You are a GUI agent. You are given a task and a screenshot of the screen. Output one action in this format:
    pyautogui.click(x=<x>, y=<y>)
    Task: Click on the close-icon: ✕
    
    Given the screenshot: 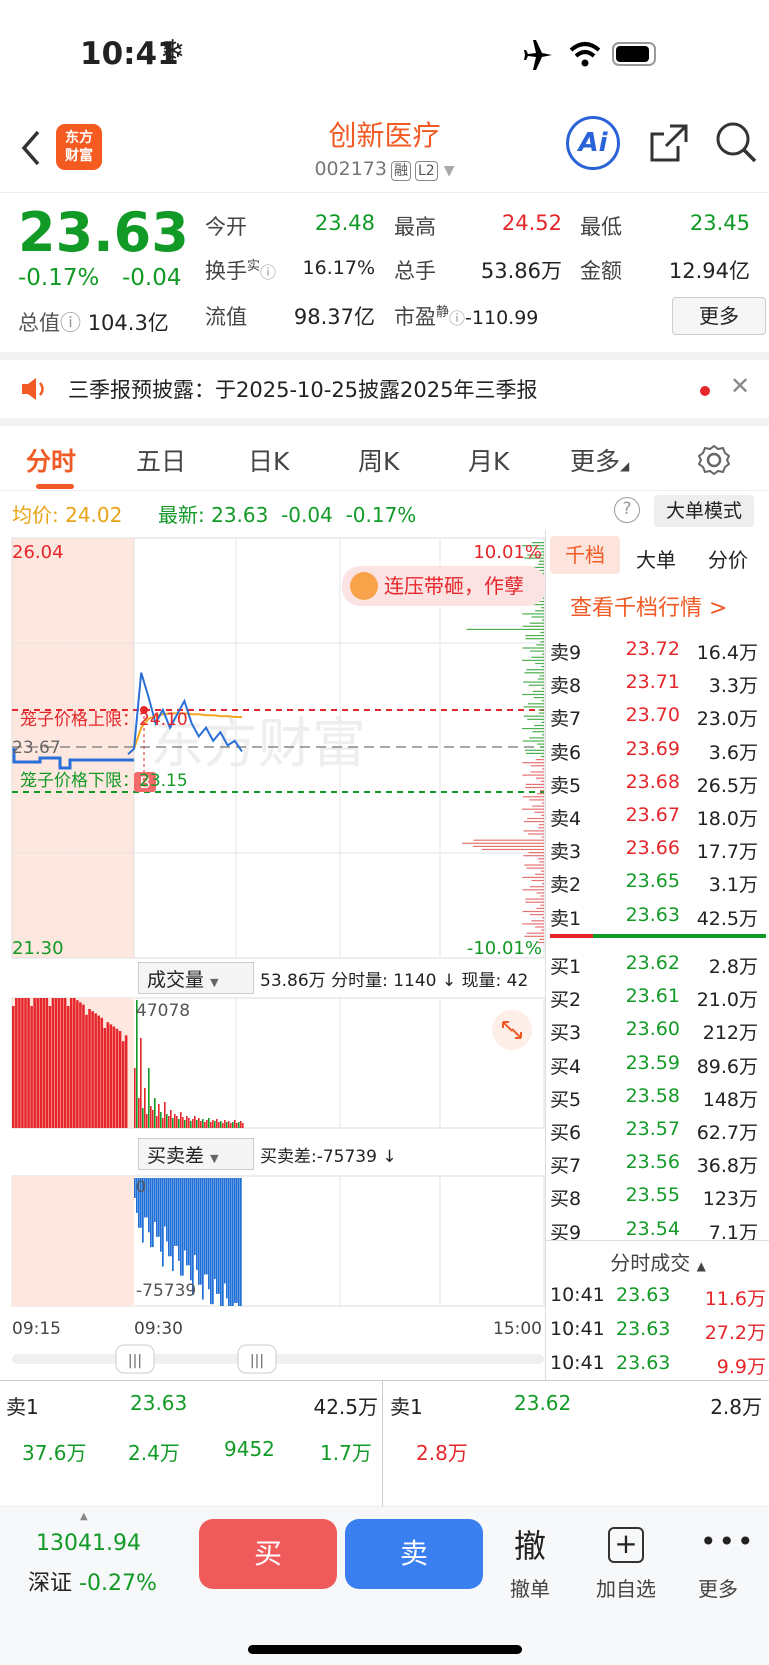 What is the action you would take?
    pyautogui.click(x=740, y=386)
    